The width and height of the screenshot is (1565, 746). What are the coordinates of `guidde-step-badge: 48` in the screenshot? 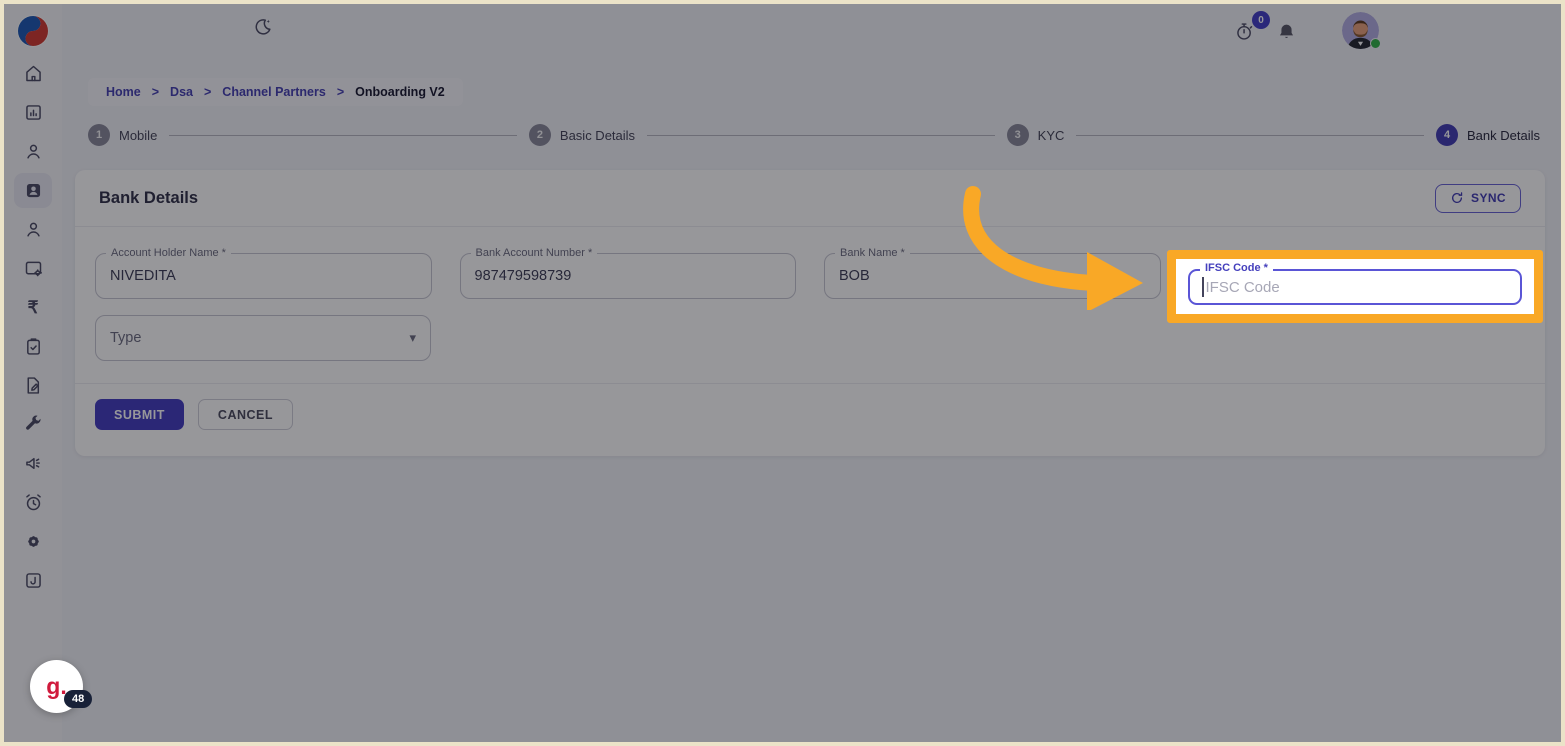 It's located at (78, 699).